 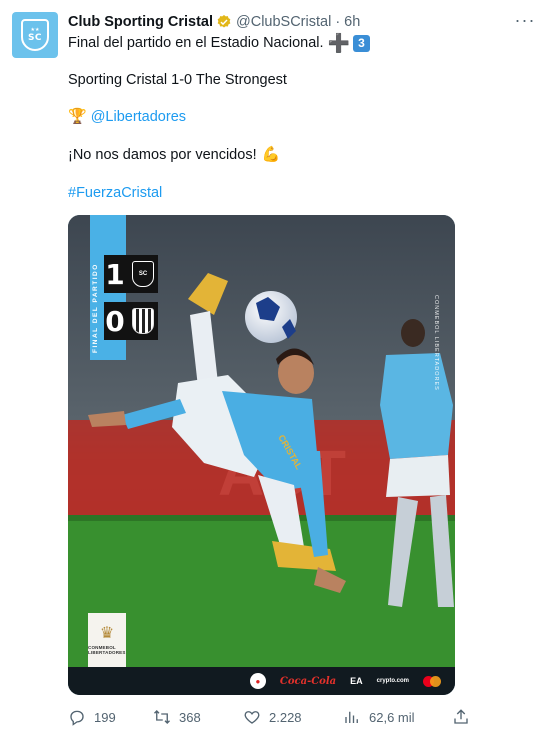 I want to click on away-score: 0, so click(x=115, y=321).